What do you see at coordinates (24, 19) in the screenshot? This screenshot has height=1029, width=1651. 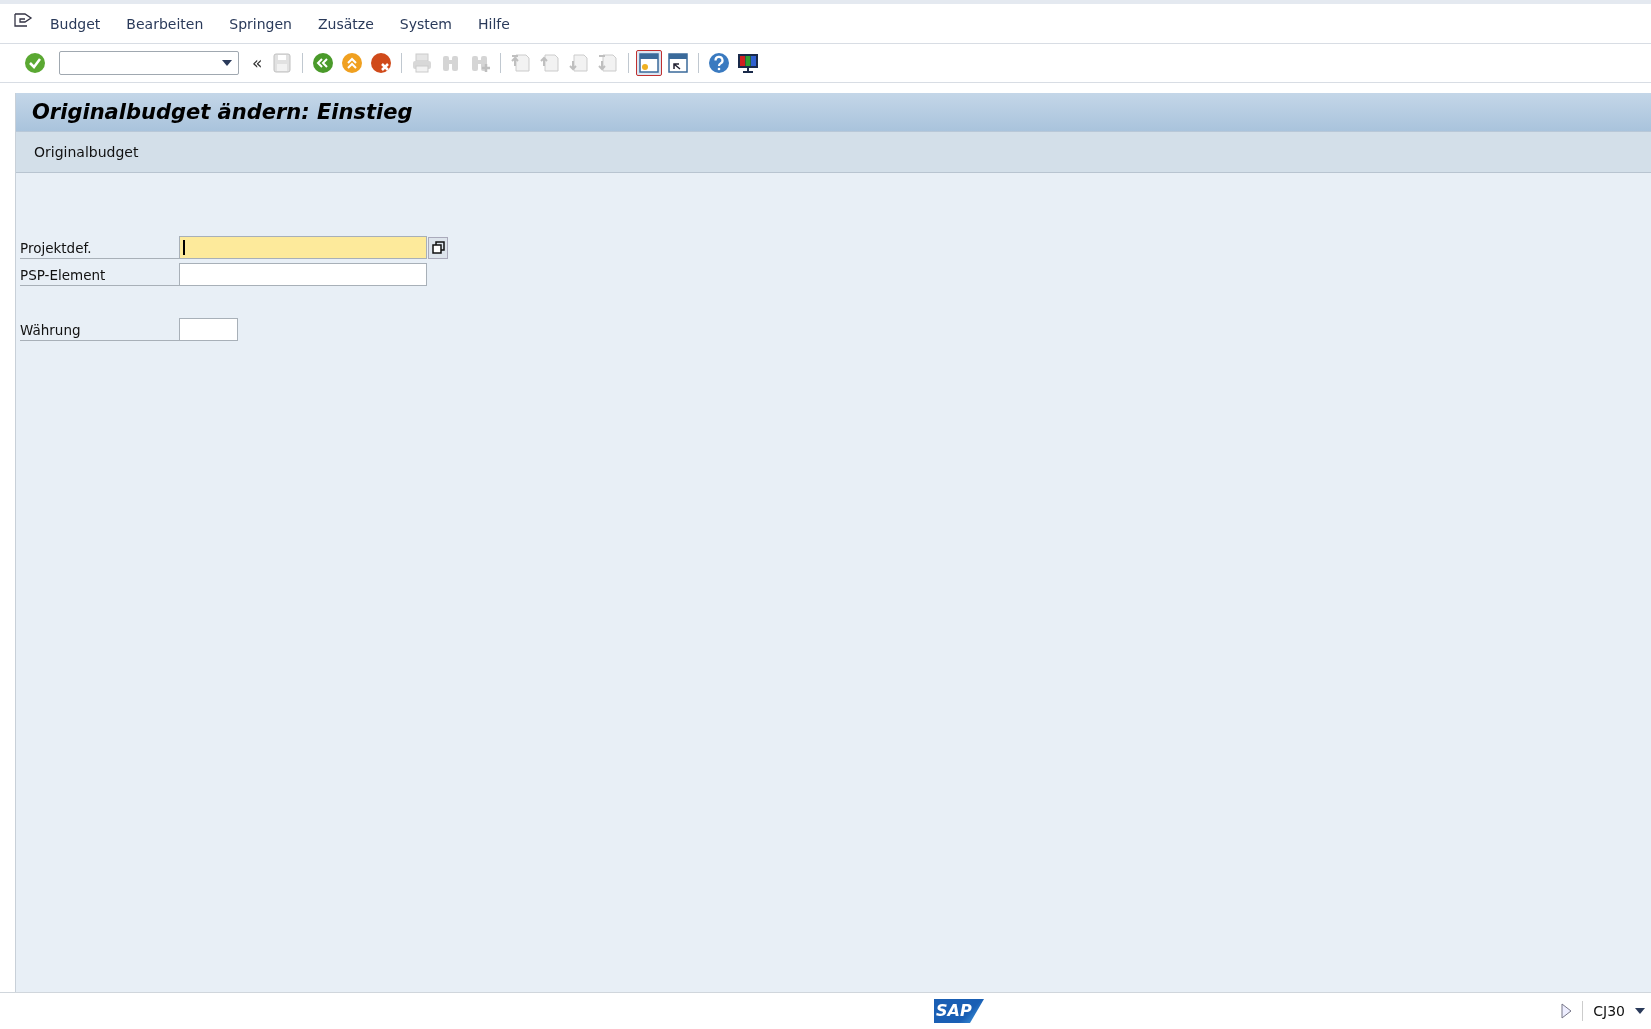 I see `menu-icon` at bounding box center [24, 19].